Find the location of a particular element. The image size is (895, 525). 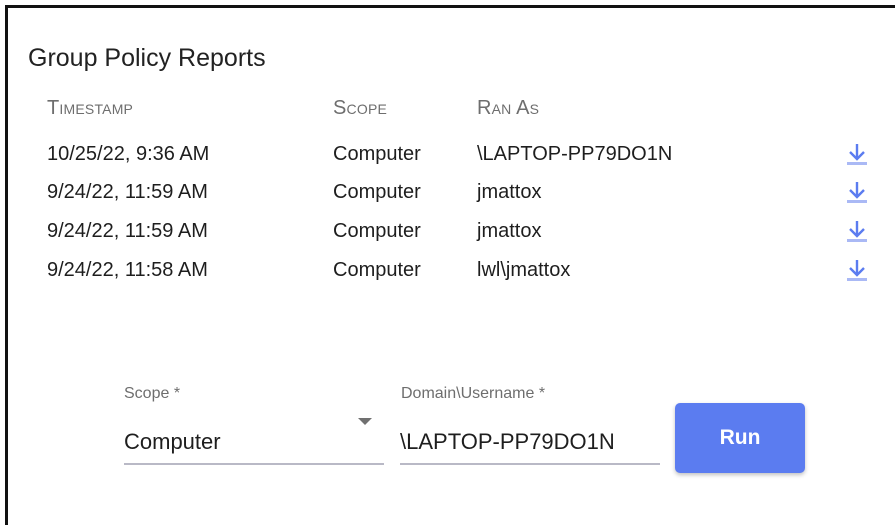

domain-username-label: Domain\Username * is located at coordinates (473, 393).